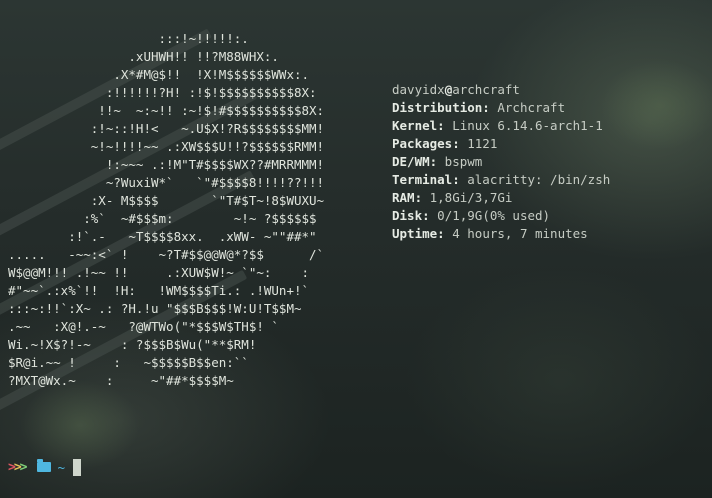 The width and height of the screenshot is (712, 498). What do you see at coordinates (162, 92) in the screenshot?
I see `ascii-line: :!!!!!!?H! :!$!$$$$$$$$$$8X:` at bounding box center [162, 92].